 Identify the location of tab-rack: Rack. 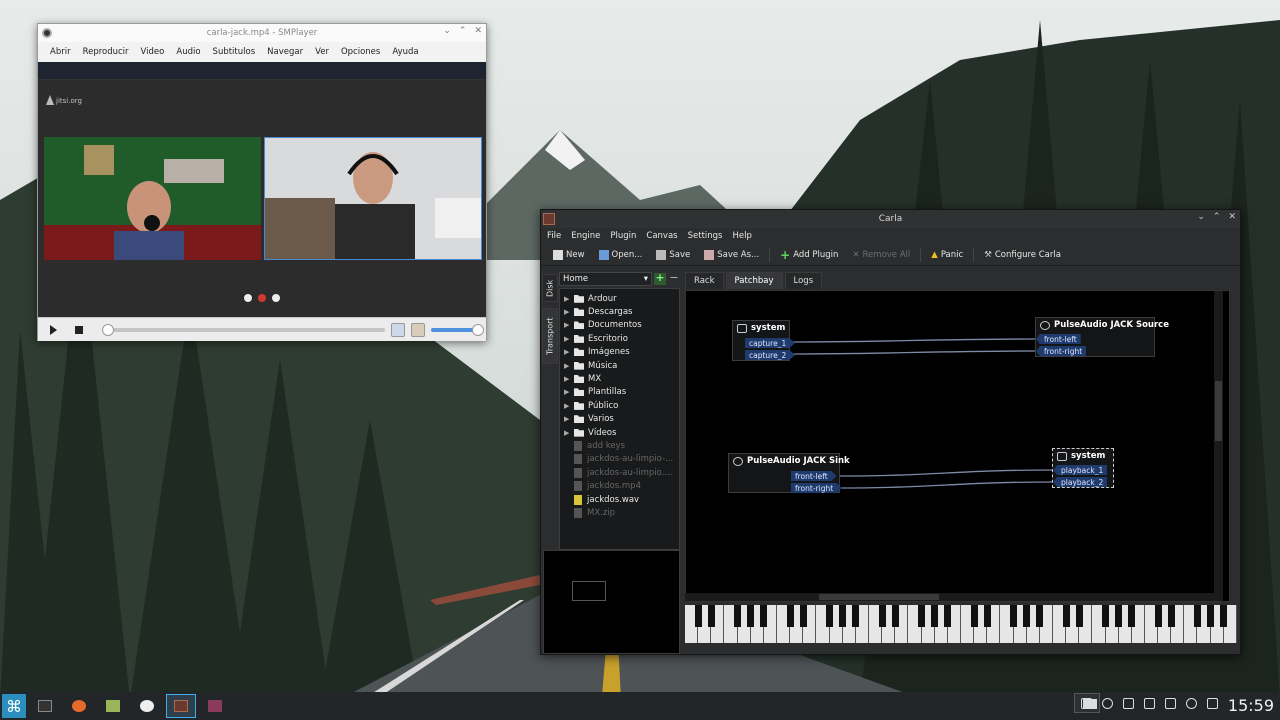
(704, 280).